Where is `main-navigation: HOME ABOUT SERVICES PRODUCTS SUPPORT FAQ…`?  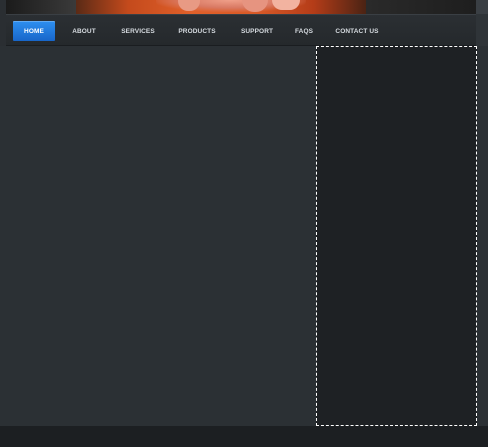
main-navigation: HOME ABOUT SERVICES PRODUCTS SUPPORT FAQ… is located at coordinates (241, 30).